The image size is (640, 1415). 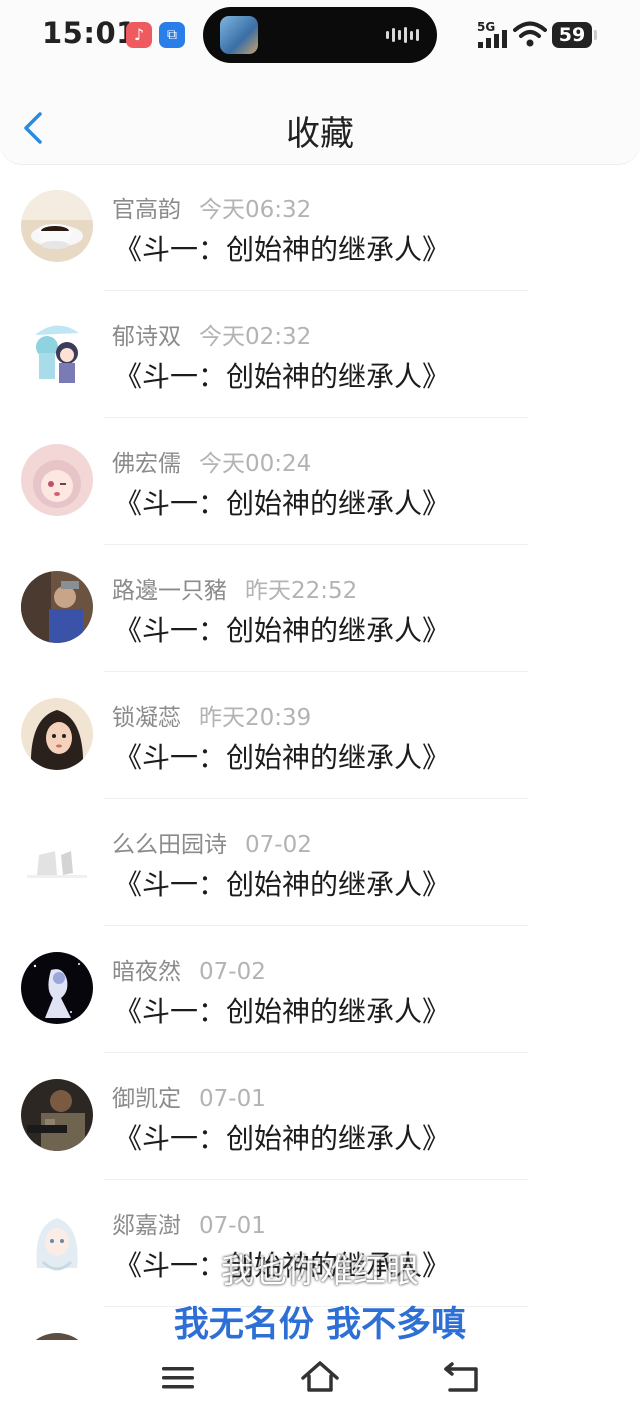 I want to click on soldier-avatar, so click(x=57, y=1115).